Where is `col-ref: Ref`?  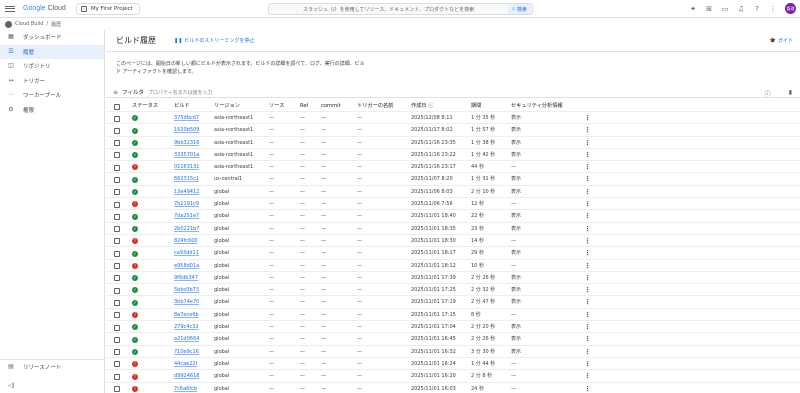
col-ref: Ref is located at coordinates (304, 106).